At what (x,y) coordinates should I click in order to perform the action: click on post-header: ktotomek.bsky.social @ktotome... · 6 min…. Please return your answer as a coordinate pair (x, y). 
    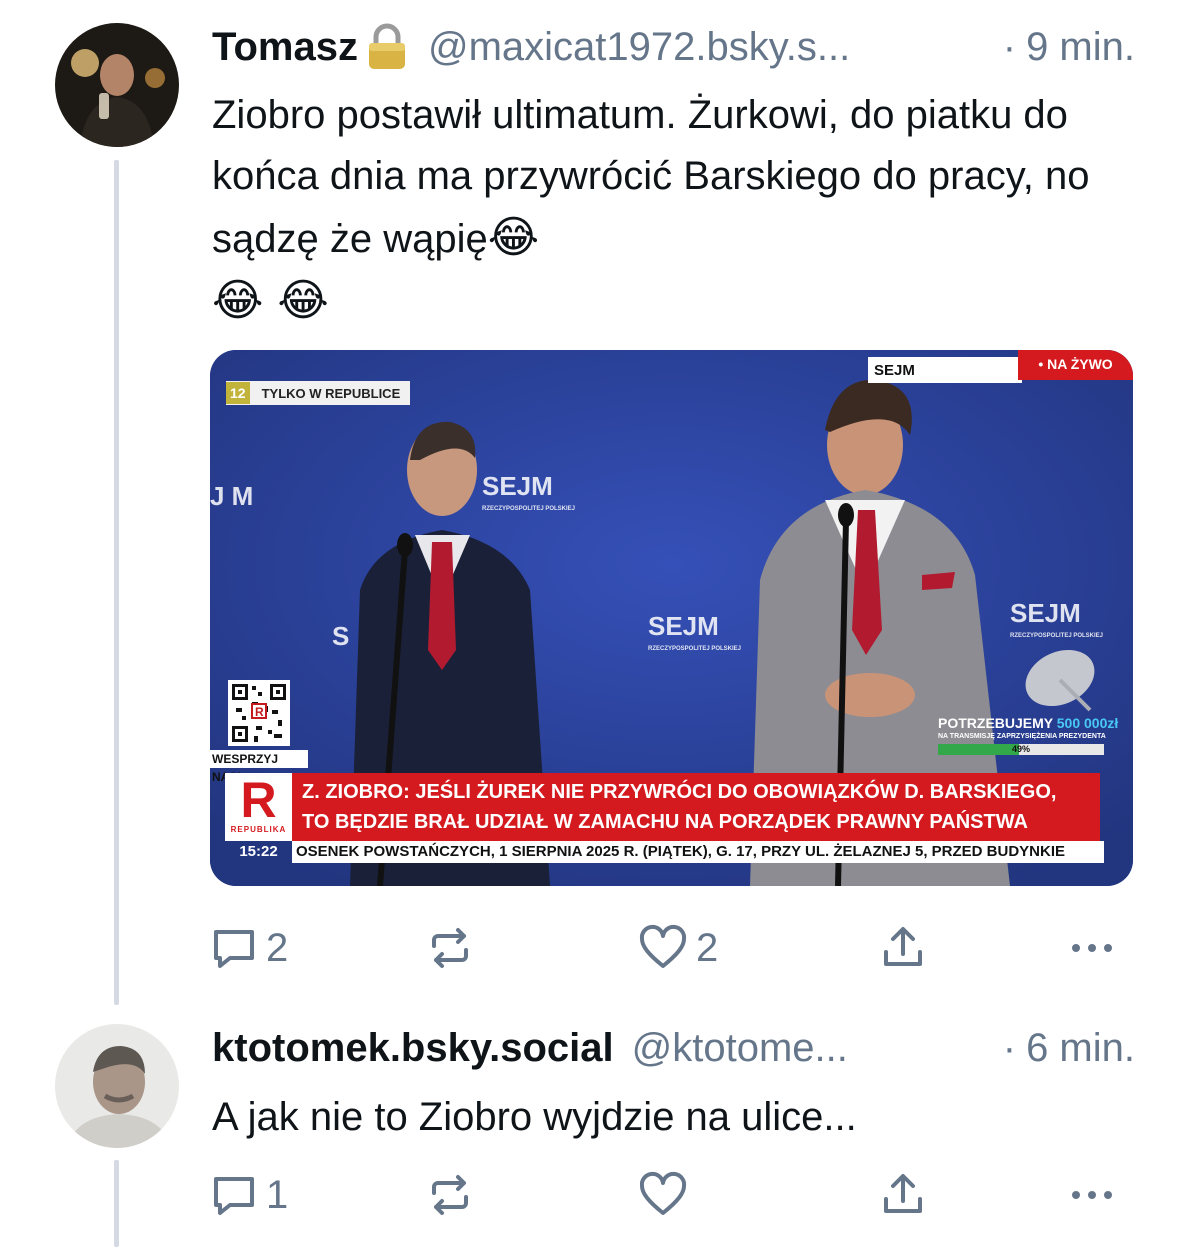
    Looking at the image, I should click on (673, 1048).